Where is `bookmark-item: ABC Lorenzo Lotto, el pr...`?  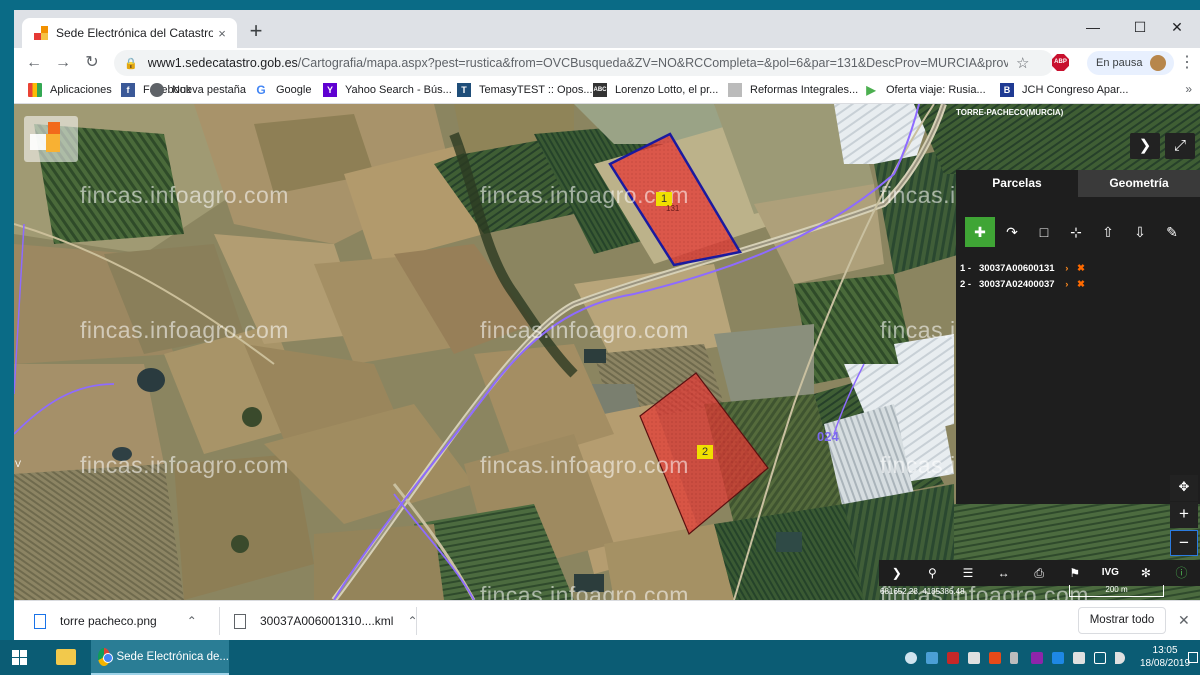 bookmark-item: ABC Lorenzo Lotto, el pr... is located at coordinates (655, 90).